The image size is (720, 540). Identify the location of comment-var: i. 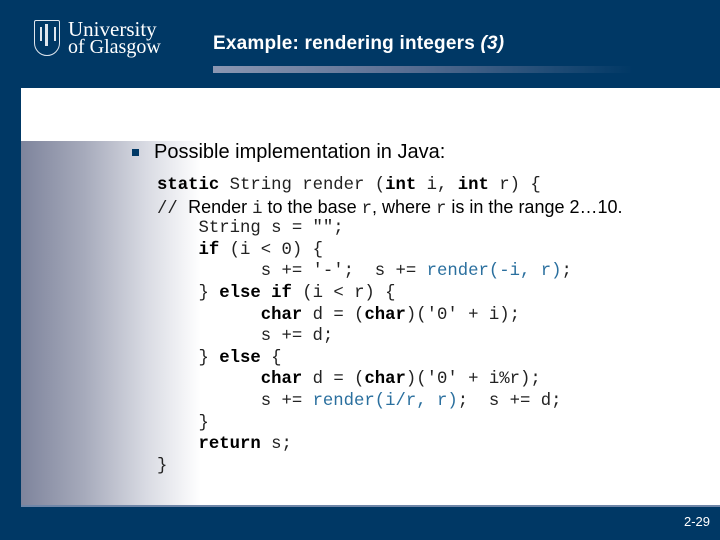
(257, 209).